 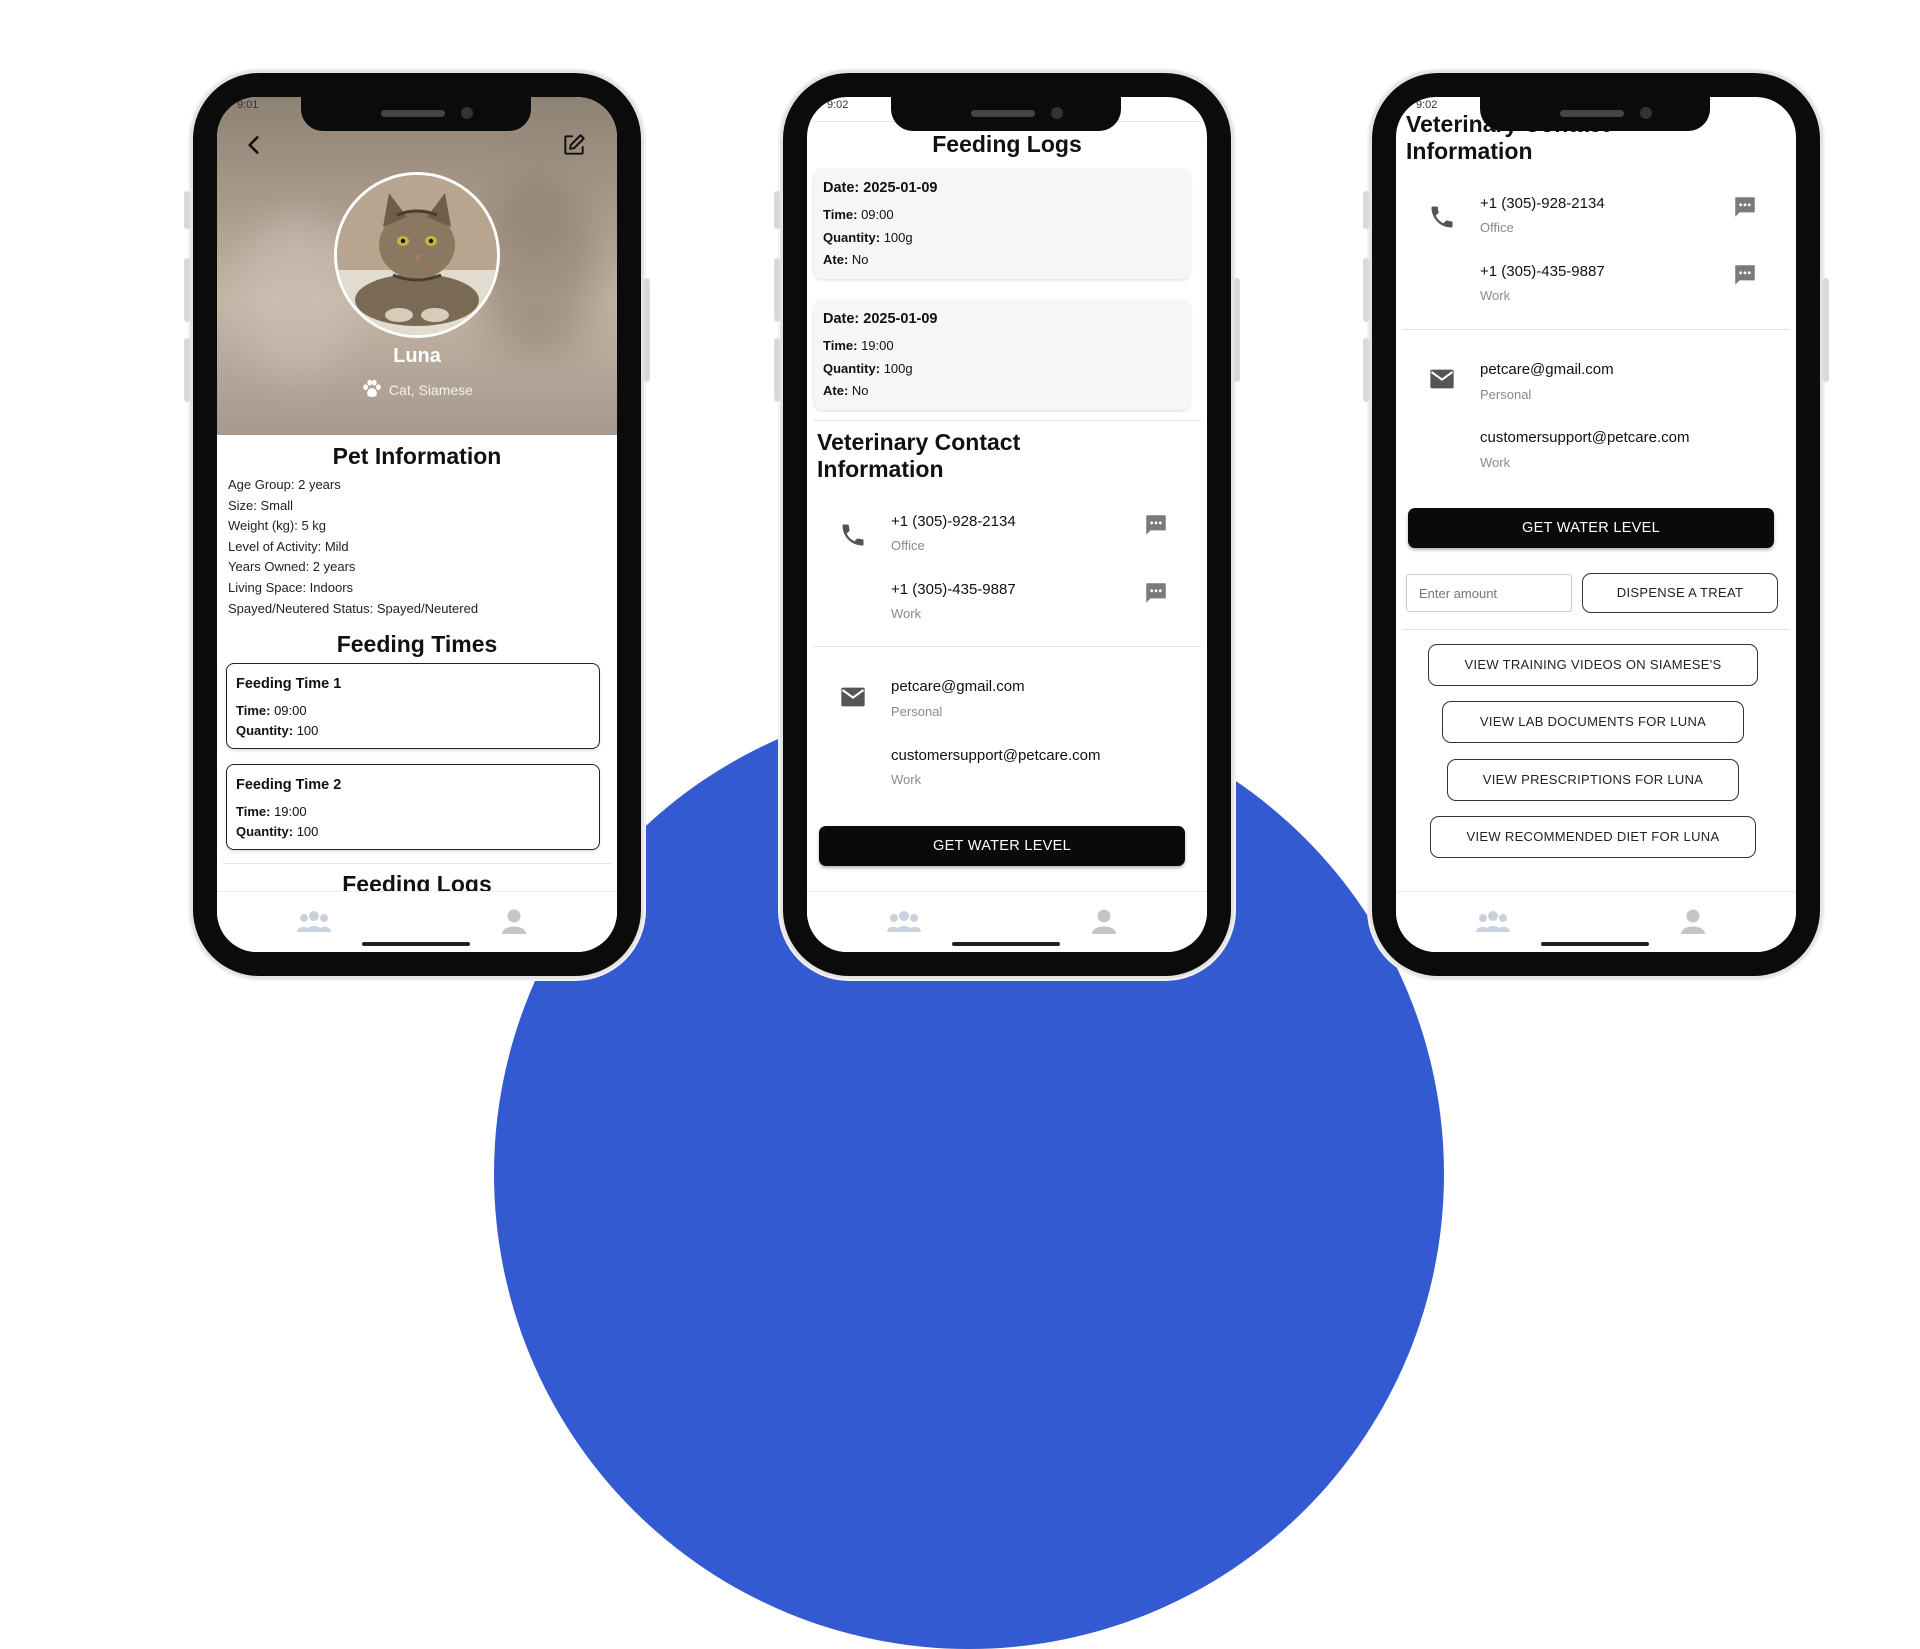 I want to click on phone-icon, so click(x=853, y=535).